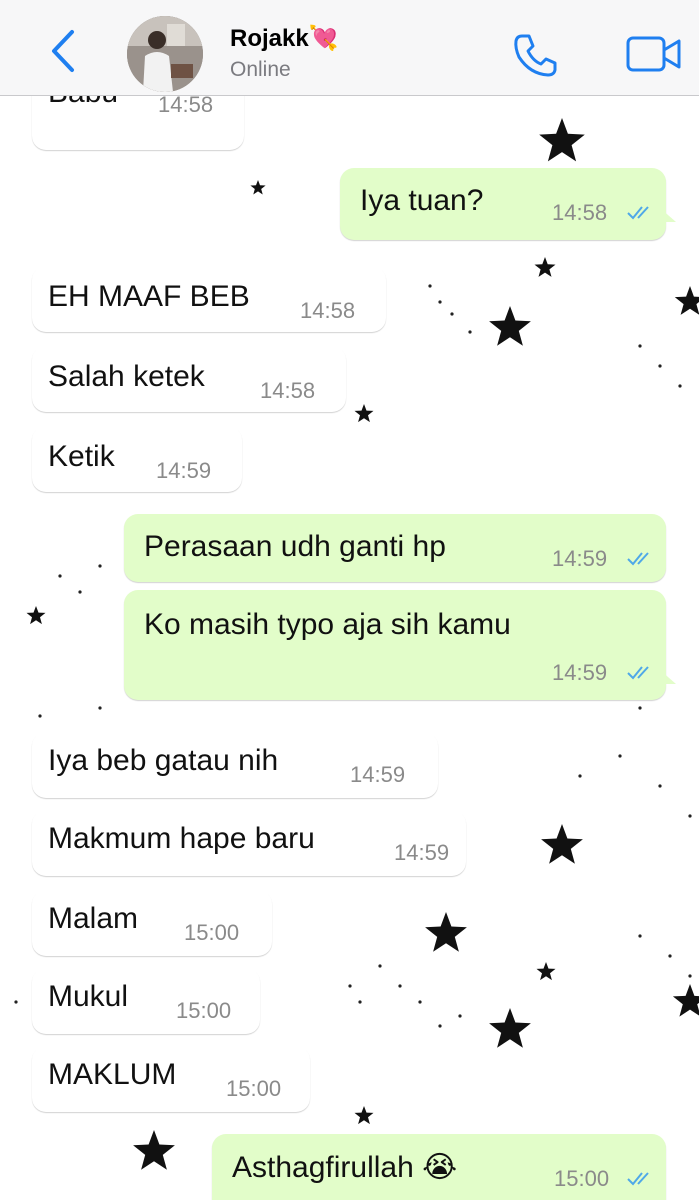 The width and height of the screenshot is (699, 1200). Describe the element at coordinates (152, 923) in the screenshot. I see `message-bubble-incoming: Malam 15:00` at that location.